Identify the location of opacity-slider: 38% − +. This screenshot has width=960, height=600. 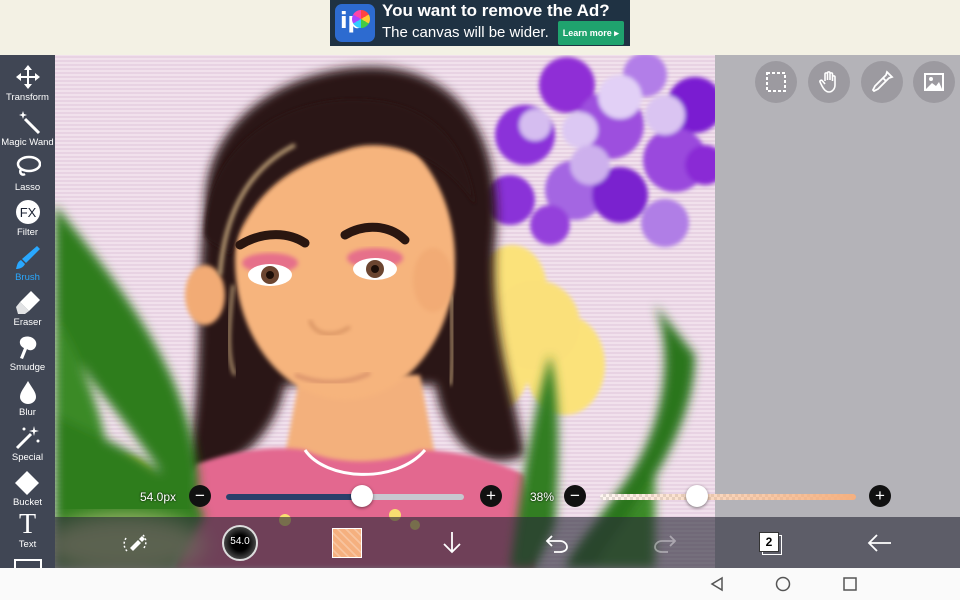
(710, 496).